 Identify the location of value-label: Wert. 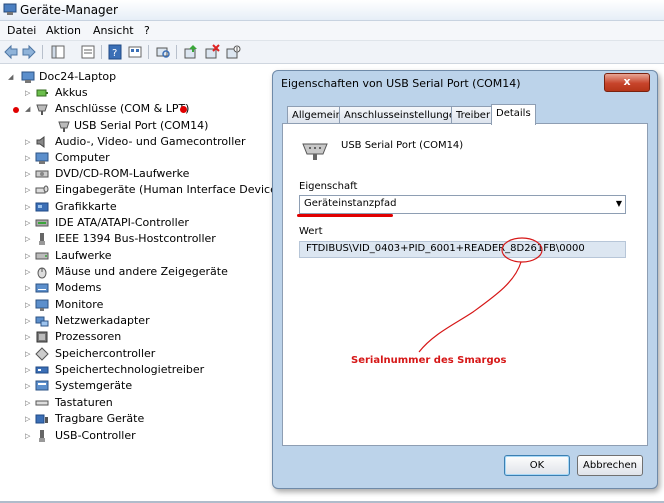
(311, 231).